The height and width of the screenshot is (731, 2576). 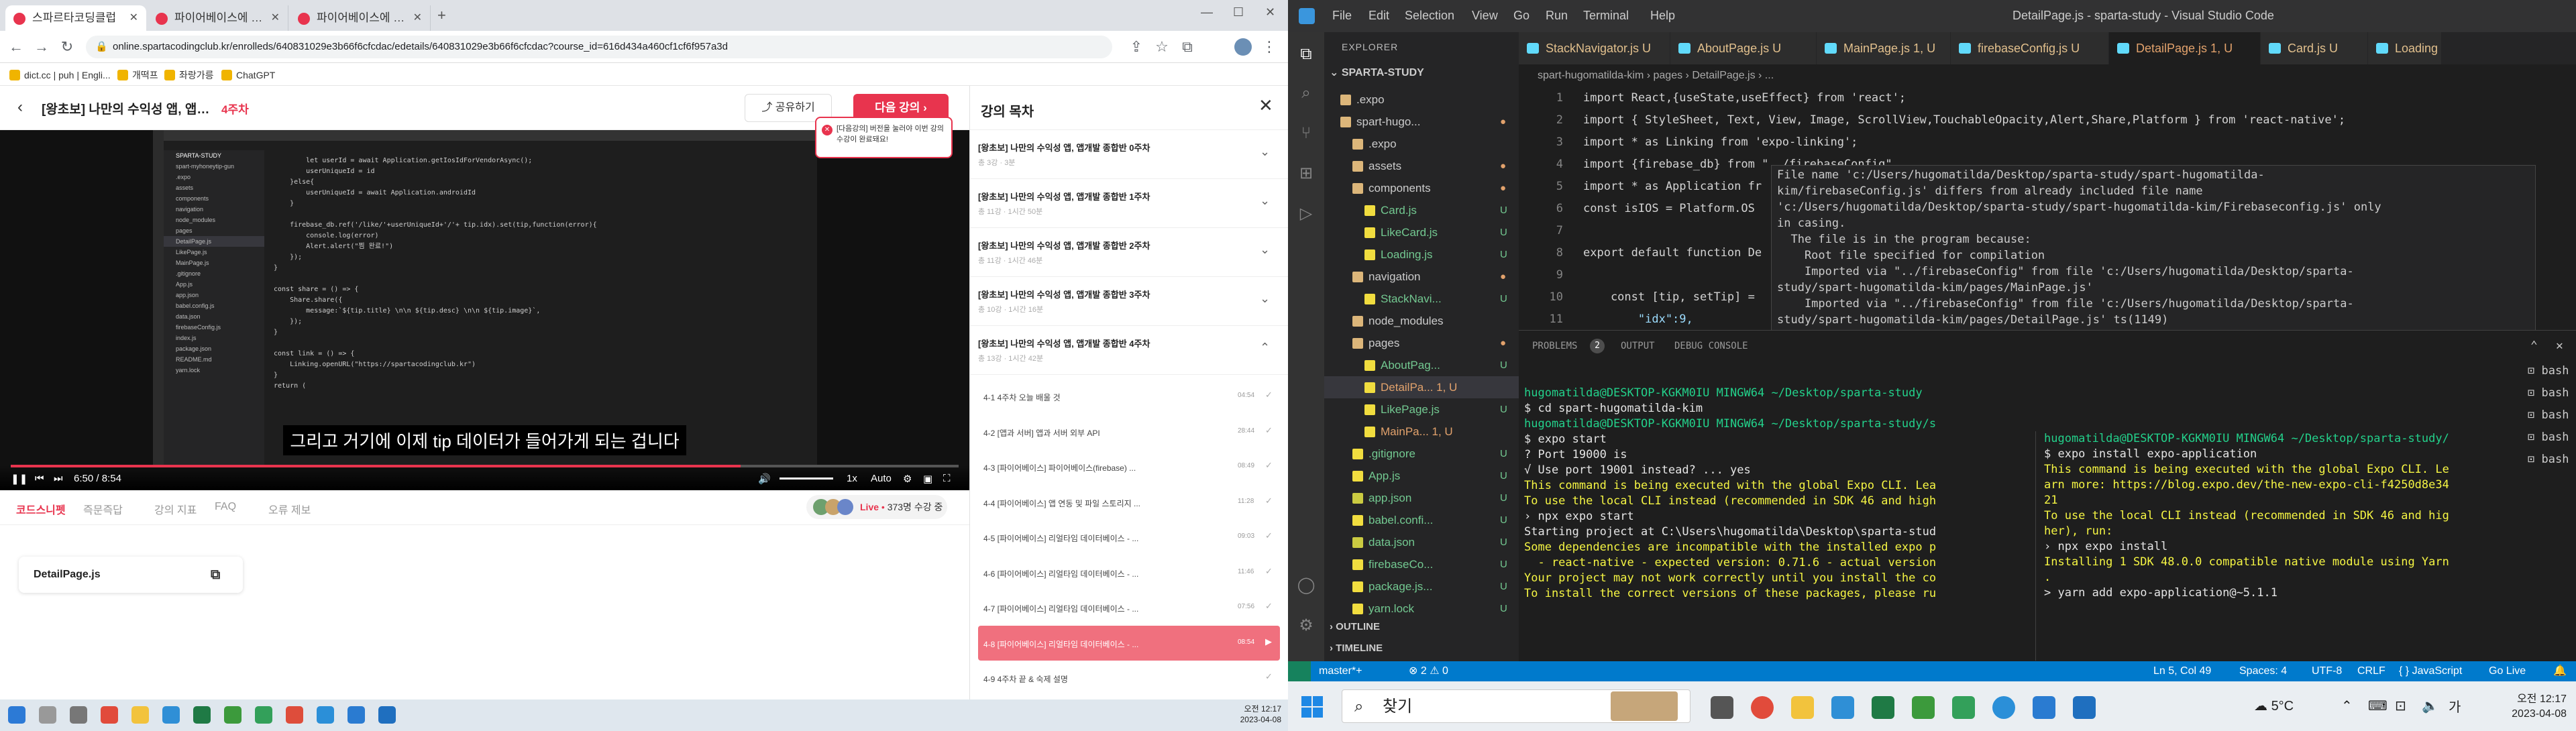 What do you see at coordinates (2182, 671) in the screenshot?
I see `cursor-position: Ln 5, Col 49` at bounding box center [2182, 671].